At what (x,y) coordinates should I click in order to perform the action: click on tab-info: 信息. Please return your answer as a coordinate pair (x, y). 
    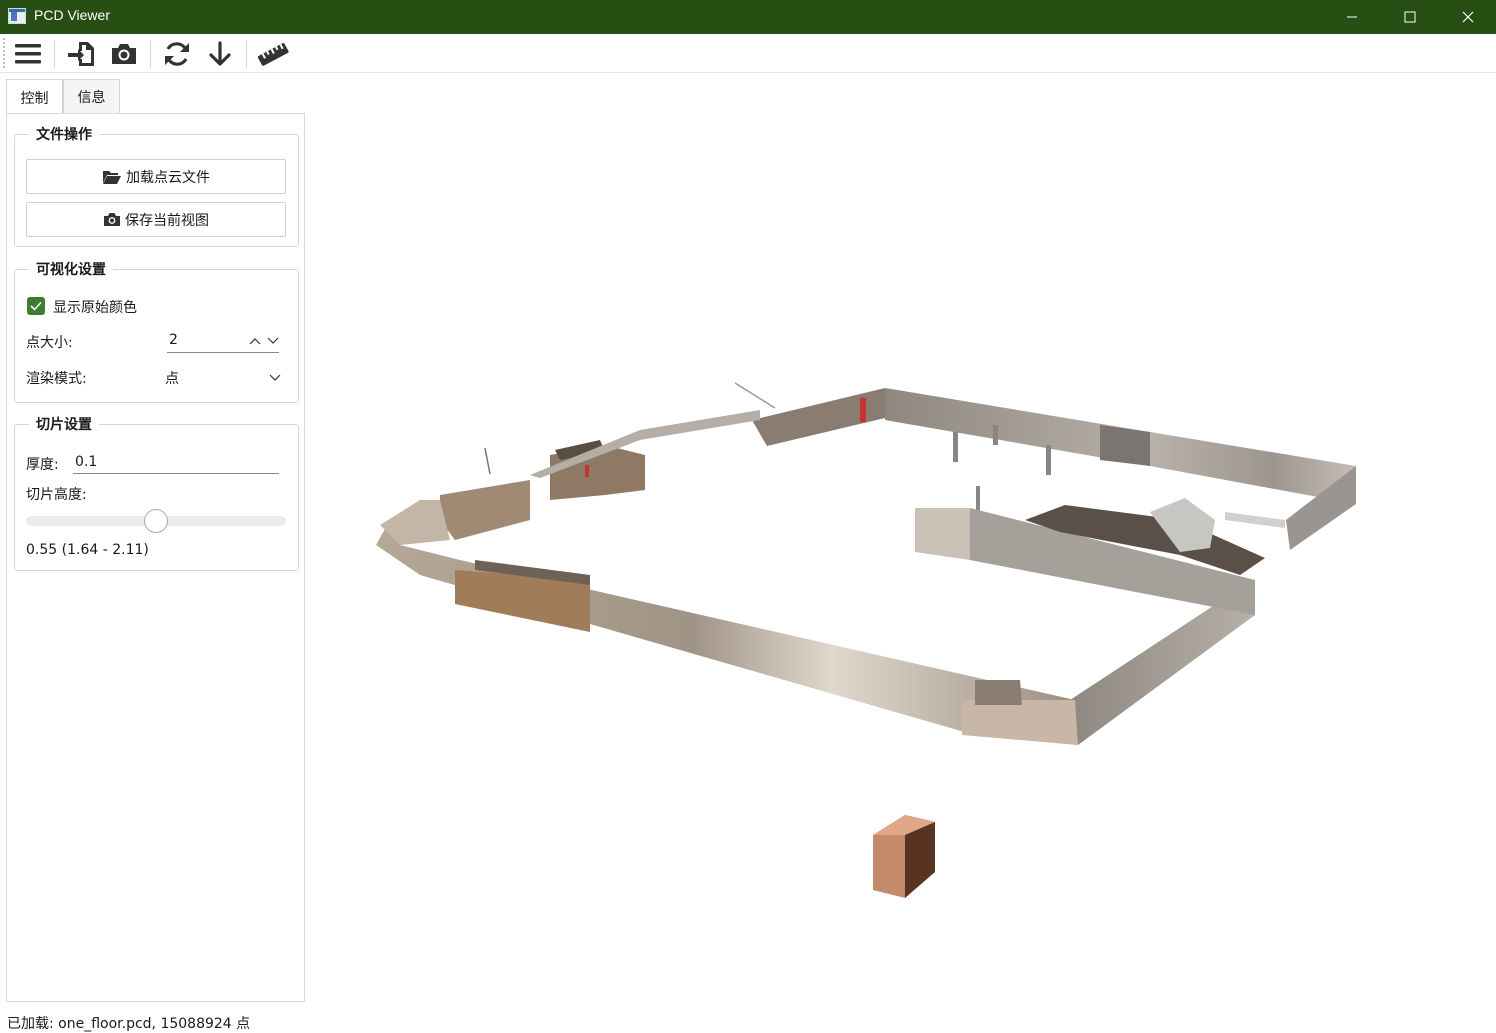
    Looking at the image, I should click on (91, 96).